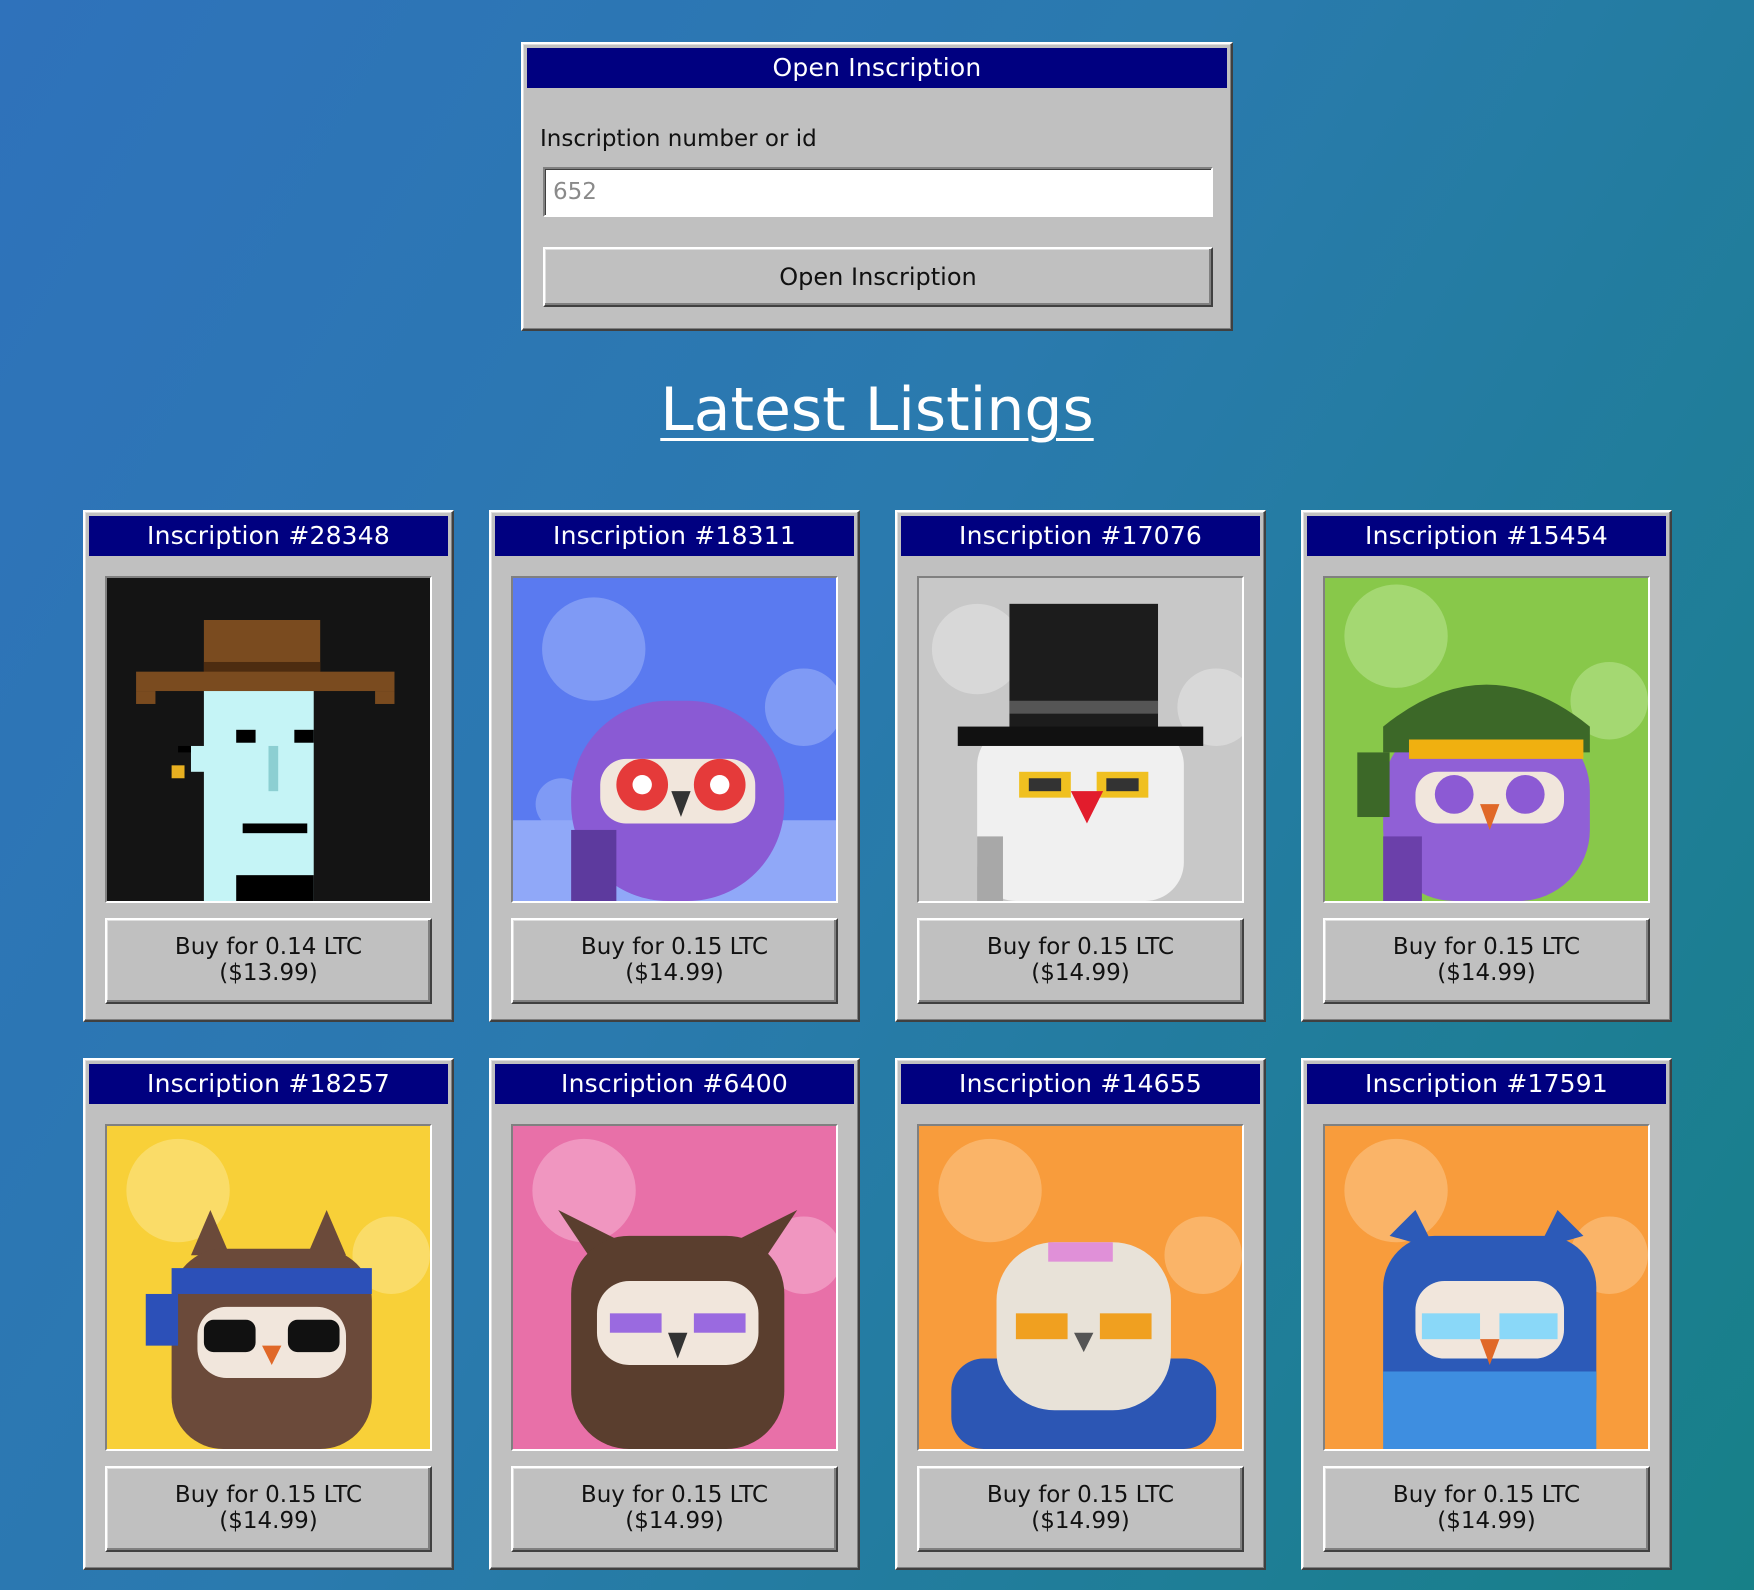 Image resolution: width=1754 pixels, height=1590 pixels. I want to click on latest-listings-heading: Latest Listings, so click(877, 410).